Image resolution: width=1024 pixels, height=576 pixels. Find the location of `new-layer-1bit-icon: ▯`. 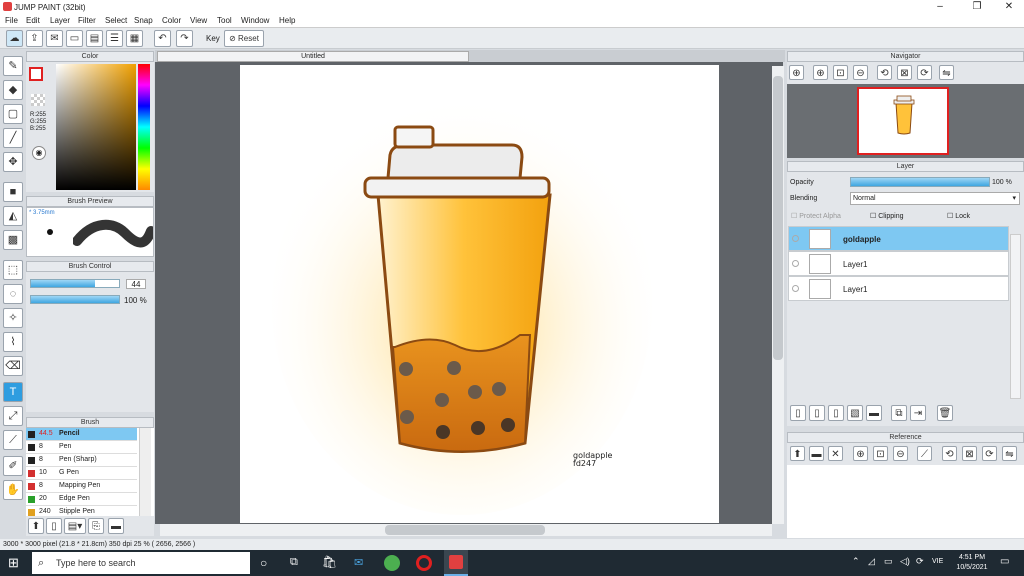

new-layer-1bit-icon: ▯ is located at coordinates (836, 413).